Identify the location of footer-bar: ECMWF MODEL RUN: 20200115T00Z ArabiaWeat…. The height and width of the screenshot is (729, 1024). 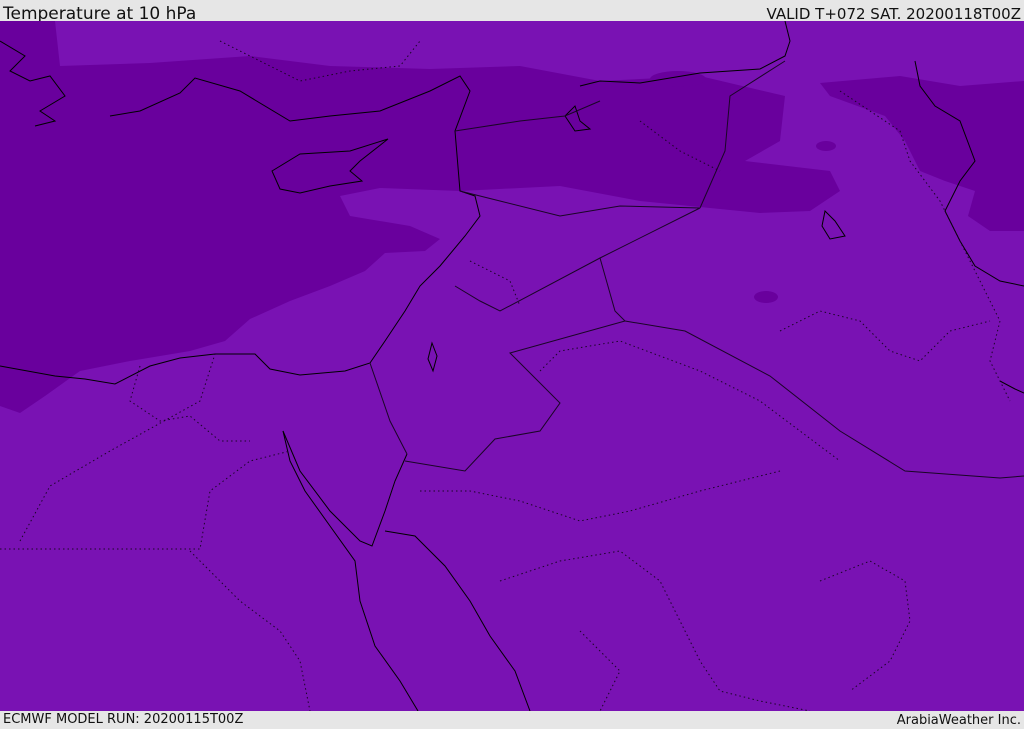
(512, 720).